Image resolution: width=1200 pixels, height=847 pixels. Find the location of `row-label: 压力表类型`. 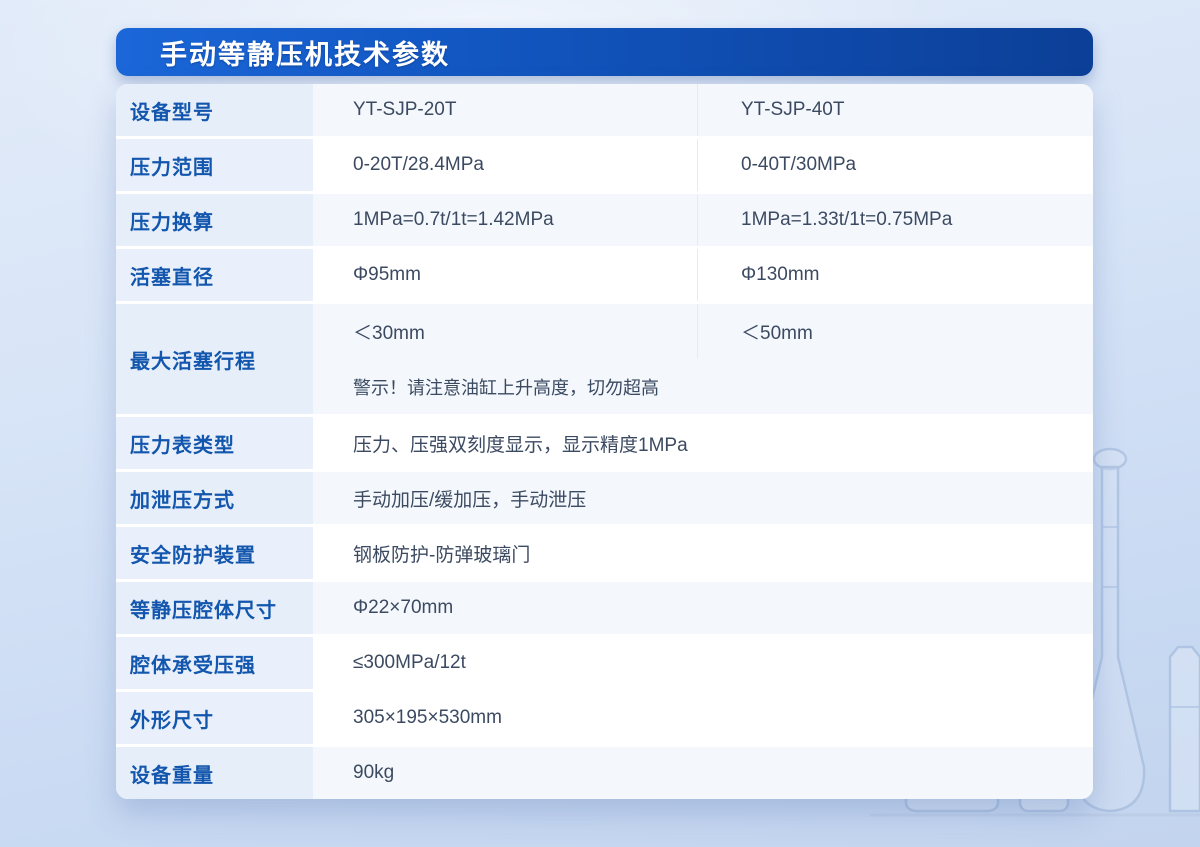

row-label: 压力表类型 is located at coordinates (214, 443).